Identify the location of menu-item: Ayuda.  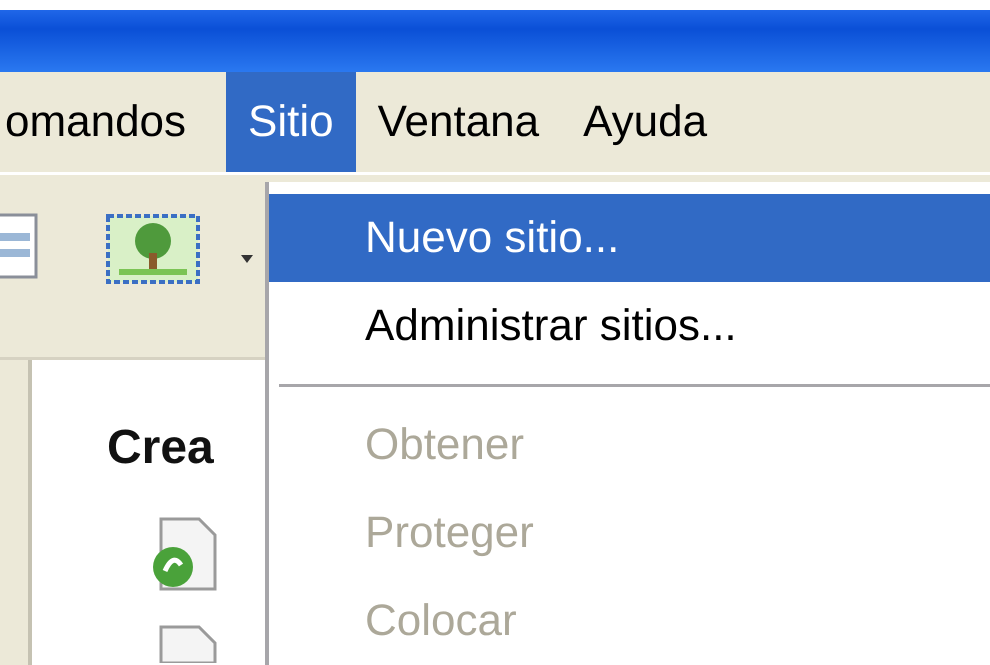
(645, 122).